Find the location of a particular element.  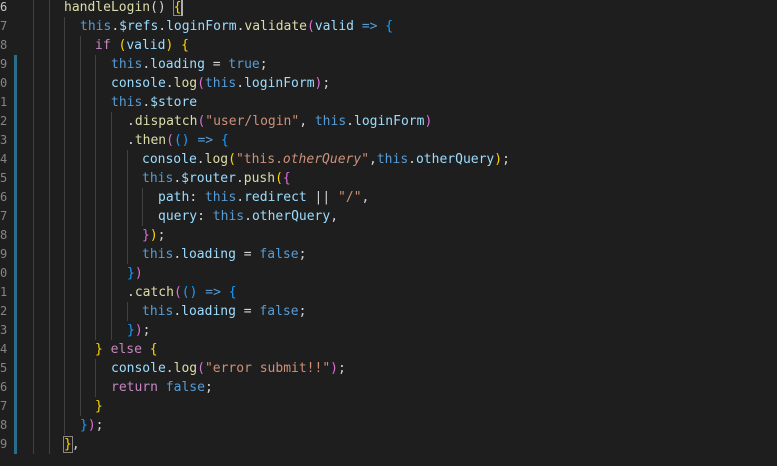

code-token: "error submit!!" is located at coordinates (267, 368).